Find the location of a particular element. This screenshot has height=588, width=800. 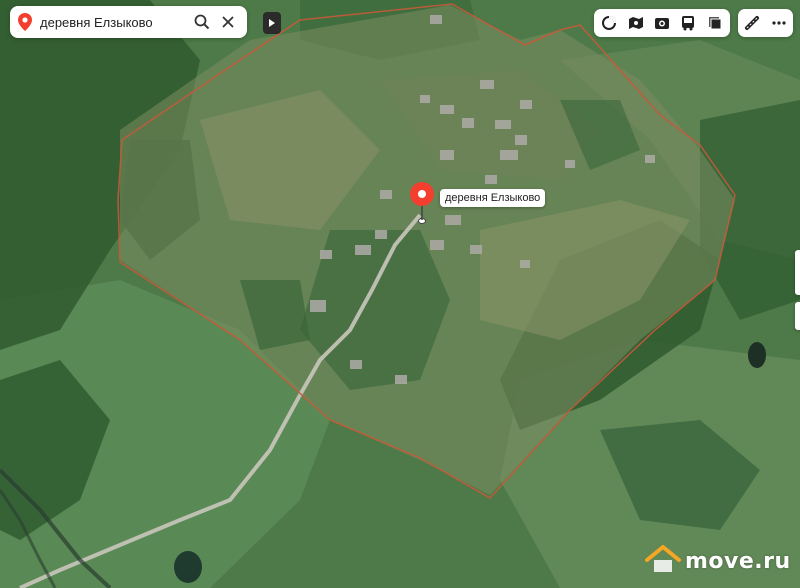

watermark-text: move.ru is located at coordinates (738, 561).